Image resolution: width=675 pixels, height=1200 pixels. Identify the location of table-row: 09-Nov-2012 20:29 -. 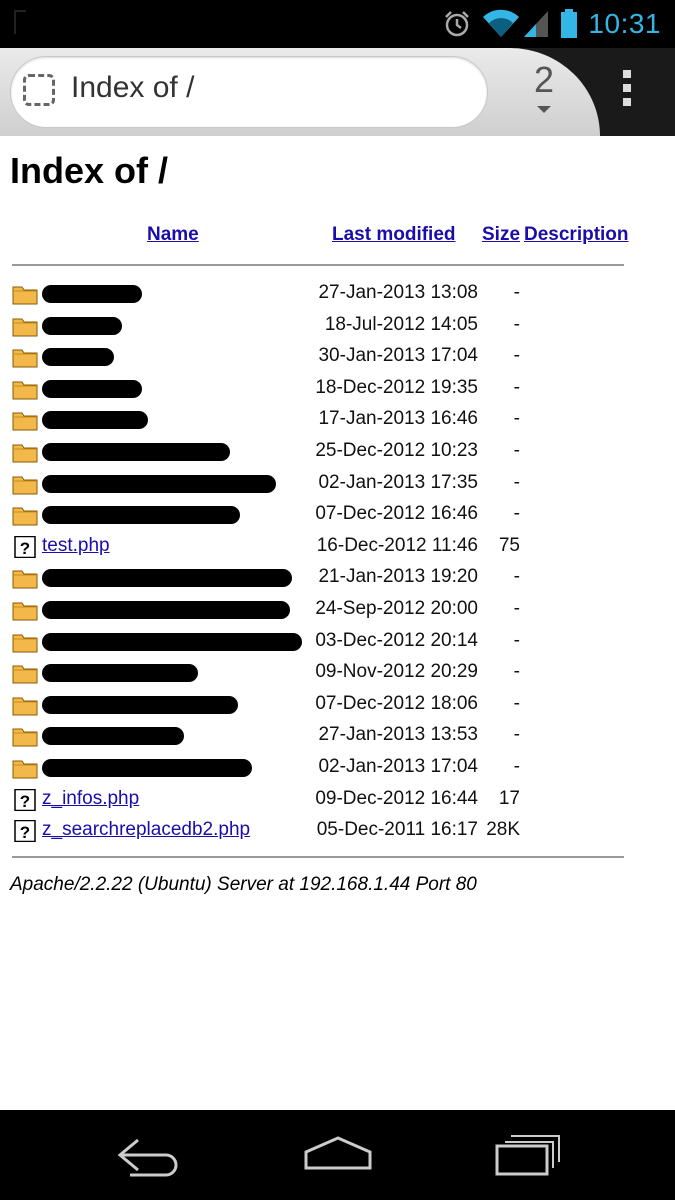
(337, 673).